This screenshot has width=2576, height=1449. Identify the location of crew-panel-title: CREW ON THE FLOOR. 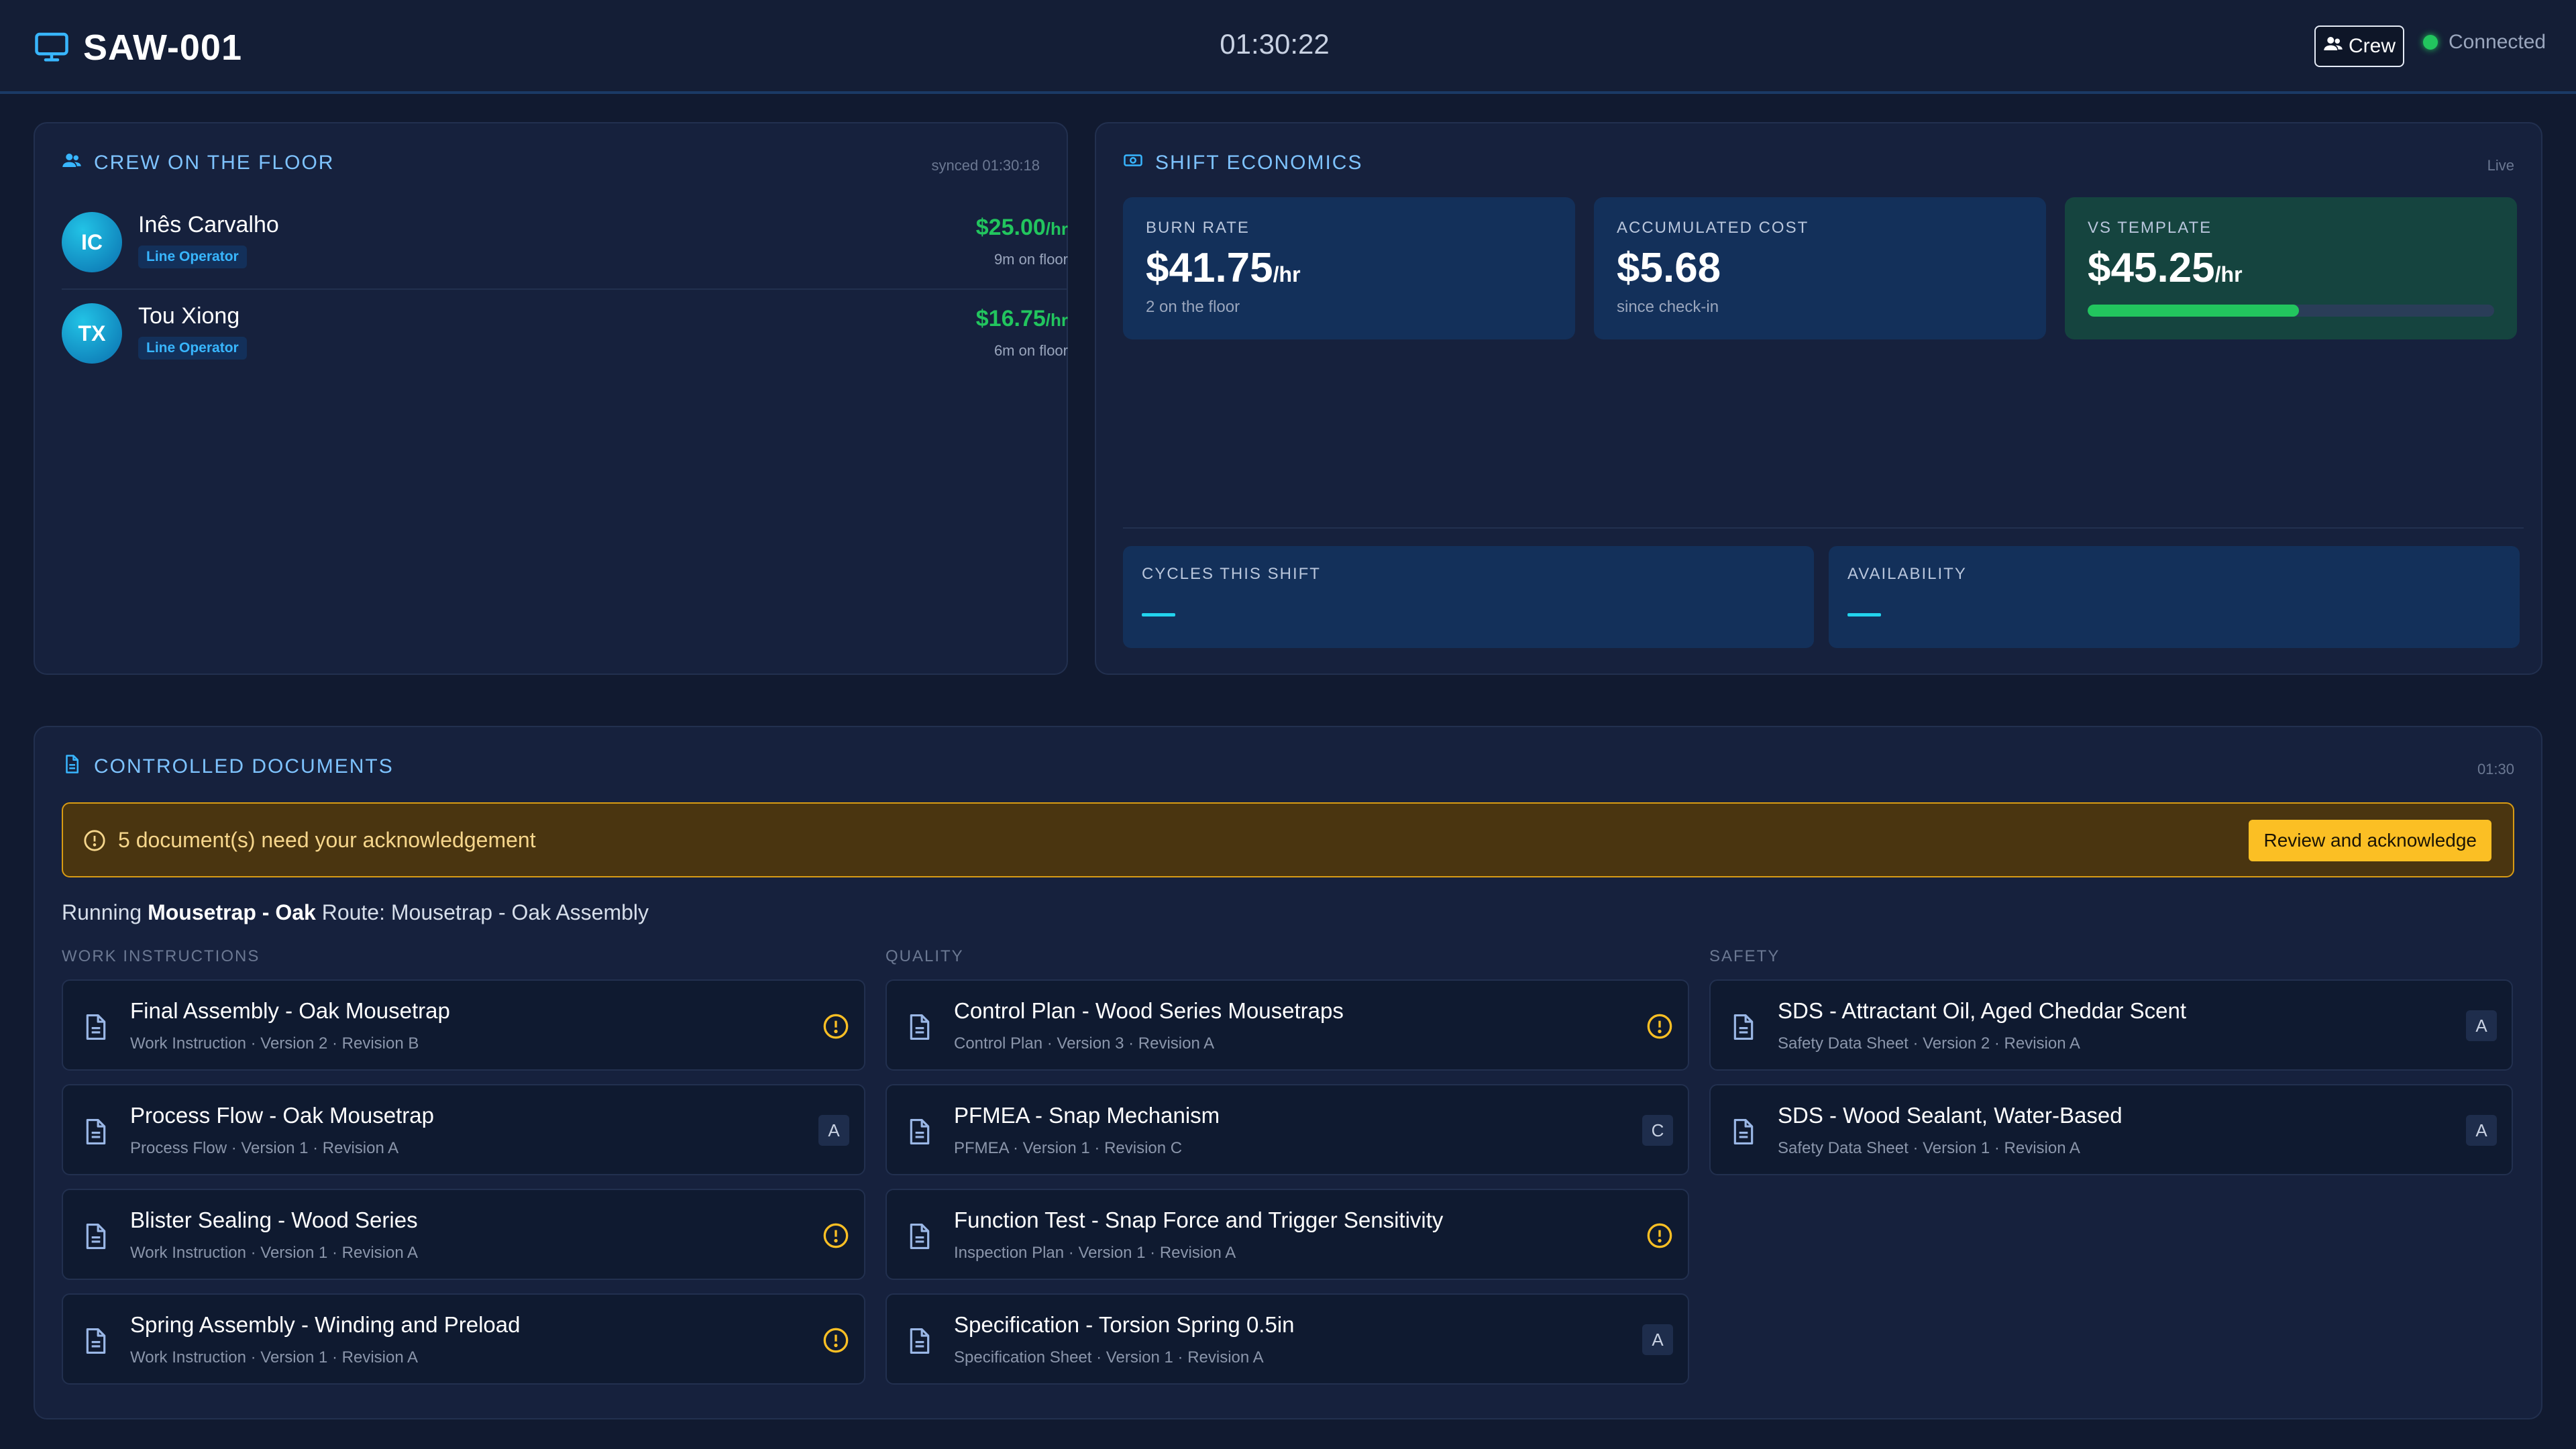
(198, 163).